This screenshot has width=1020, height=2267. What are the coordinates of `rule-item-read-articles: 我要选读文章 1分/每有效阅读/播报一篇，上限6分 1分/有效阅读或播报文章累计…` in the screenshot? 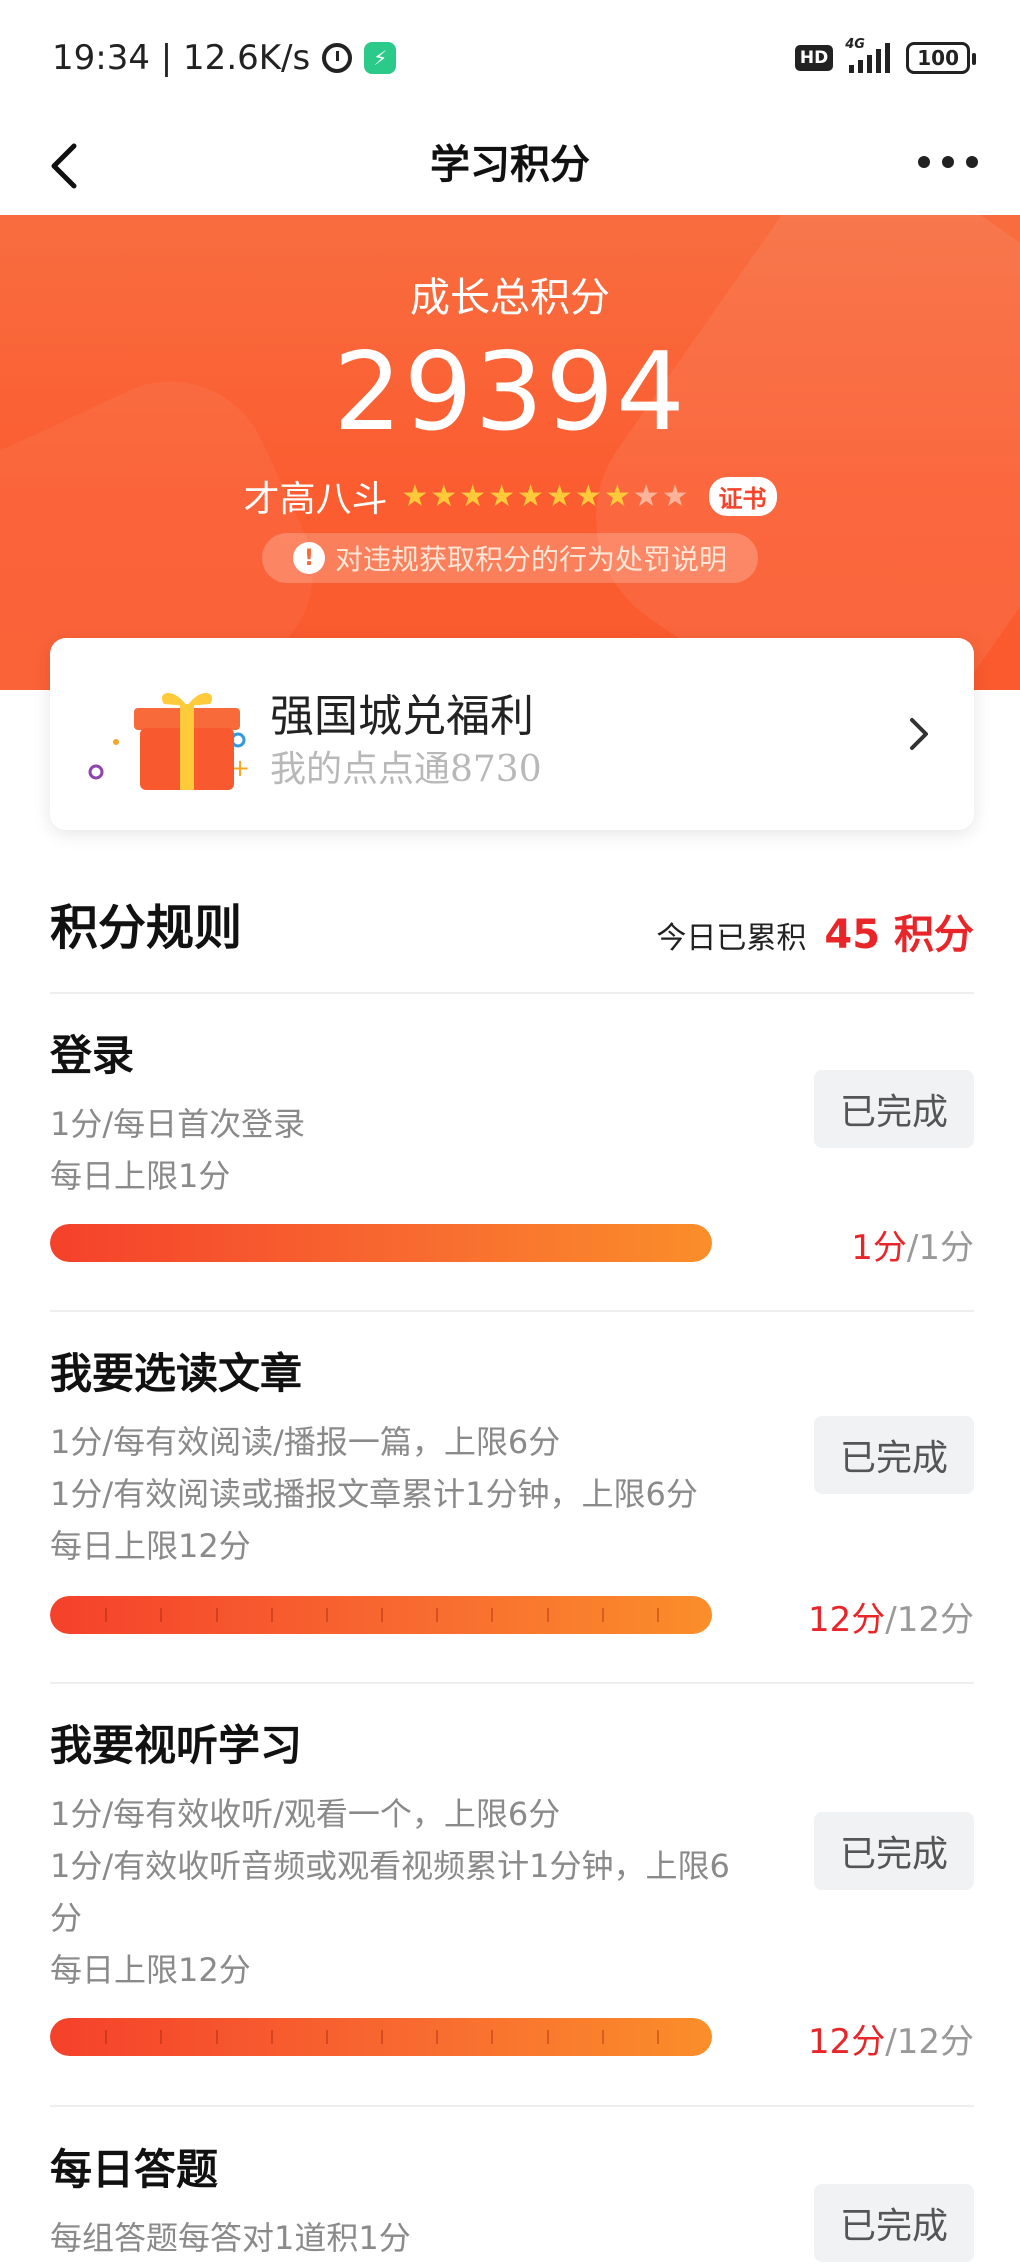 It's located at (512, 1490).